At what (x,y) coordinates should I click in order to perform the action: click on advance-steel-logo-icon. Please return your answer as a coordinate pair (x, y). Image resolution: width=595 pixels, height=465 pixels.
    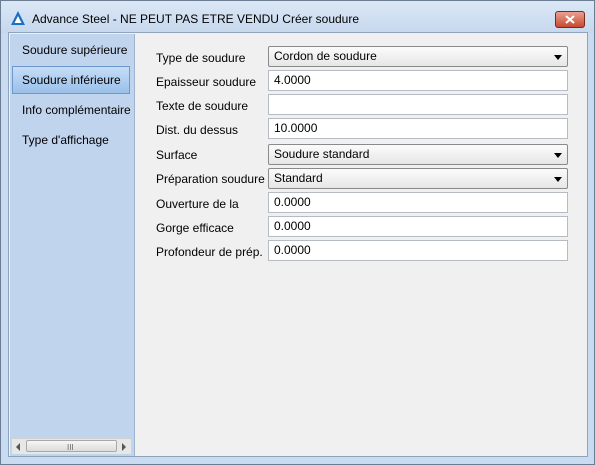
    Looking at the image, I should click on (18, 18).